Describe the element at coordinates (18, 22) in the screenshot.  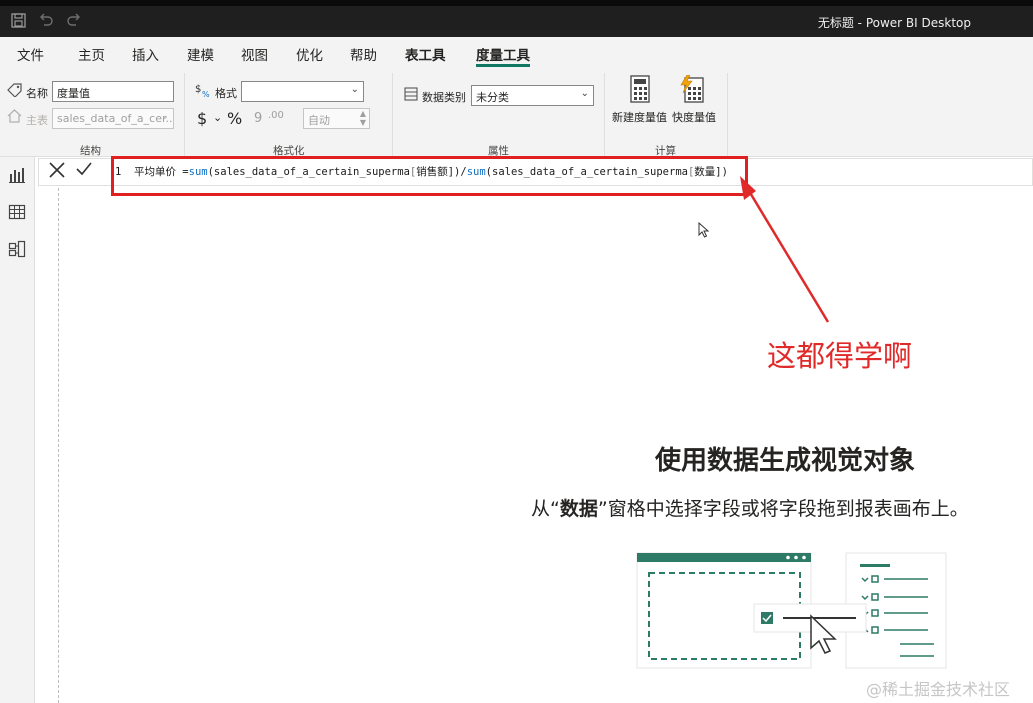
I see `save-icon` at that location.